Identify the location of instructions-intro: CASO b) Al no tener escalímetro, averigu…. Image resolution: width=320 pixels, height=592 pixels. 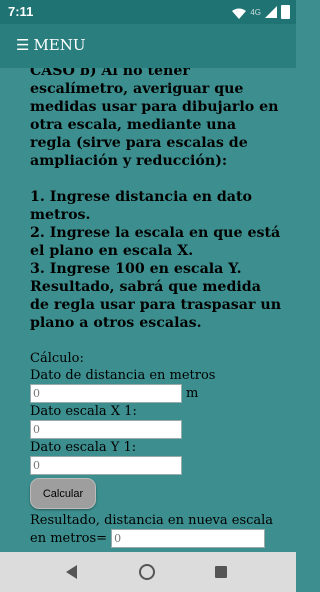
(154, 118).